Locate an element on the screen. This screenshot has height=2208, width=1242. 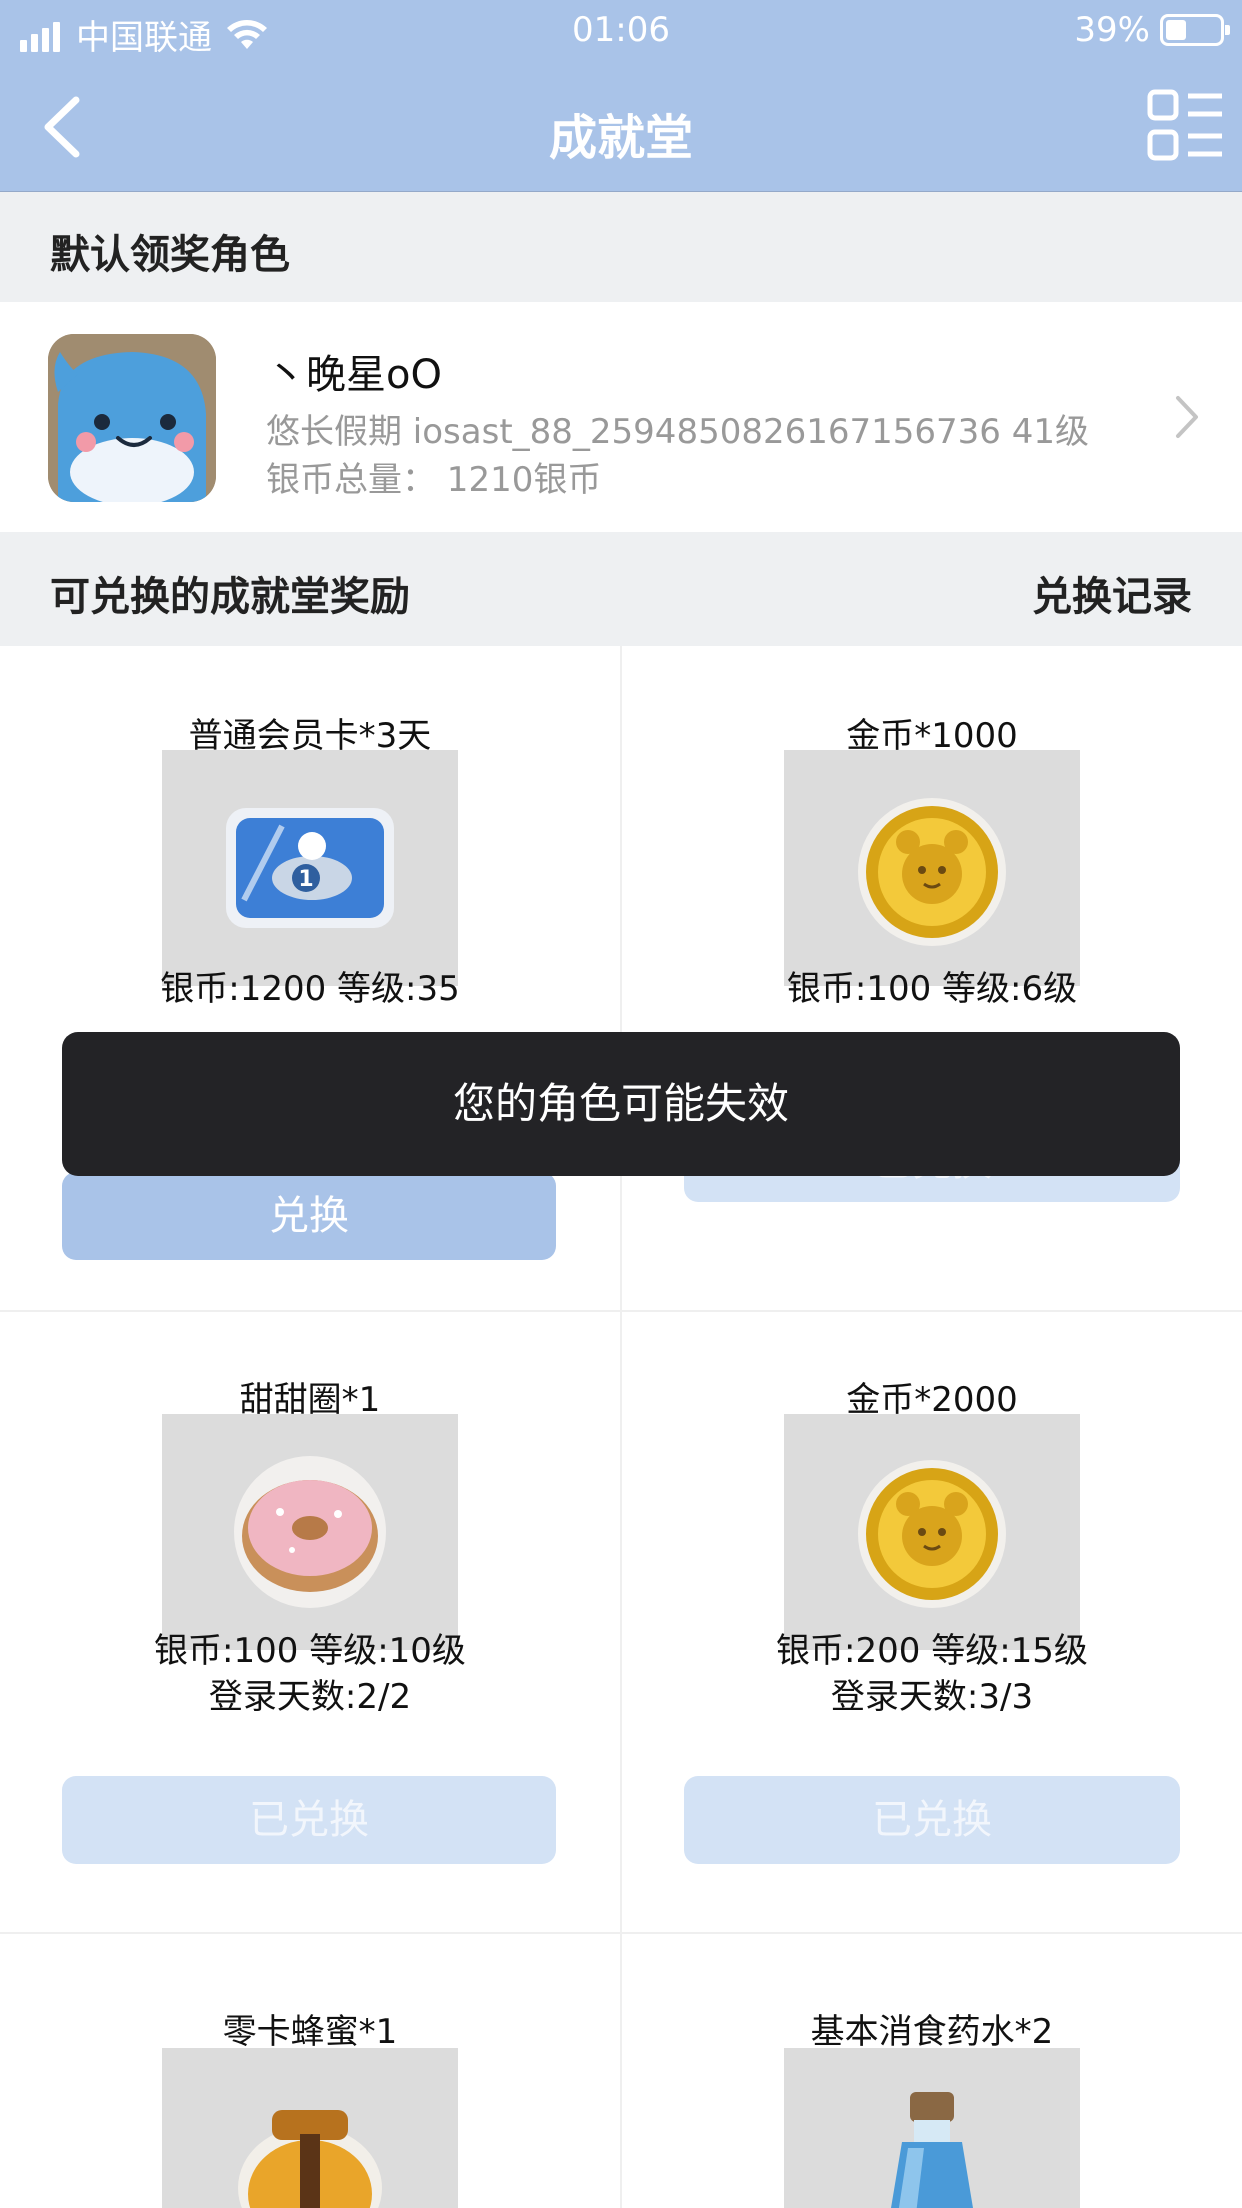
reward-login-days: 登录天数:2/2 is located at coordinates (310, 1697).